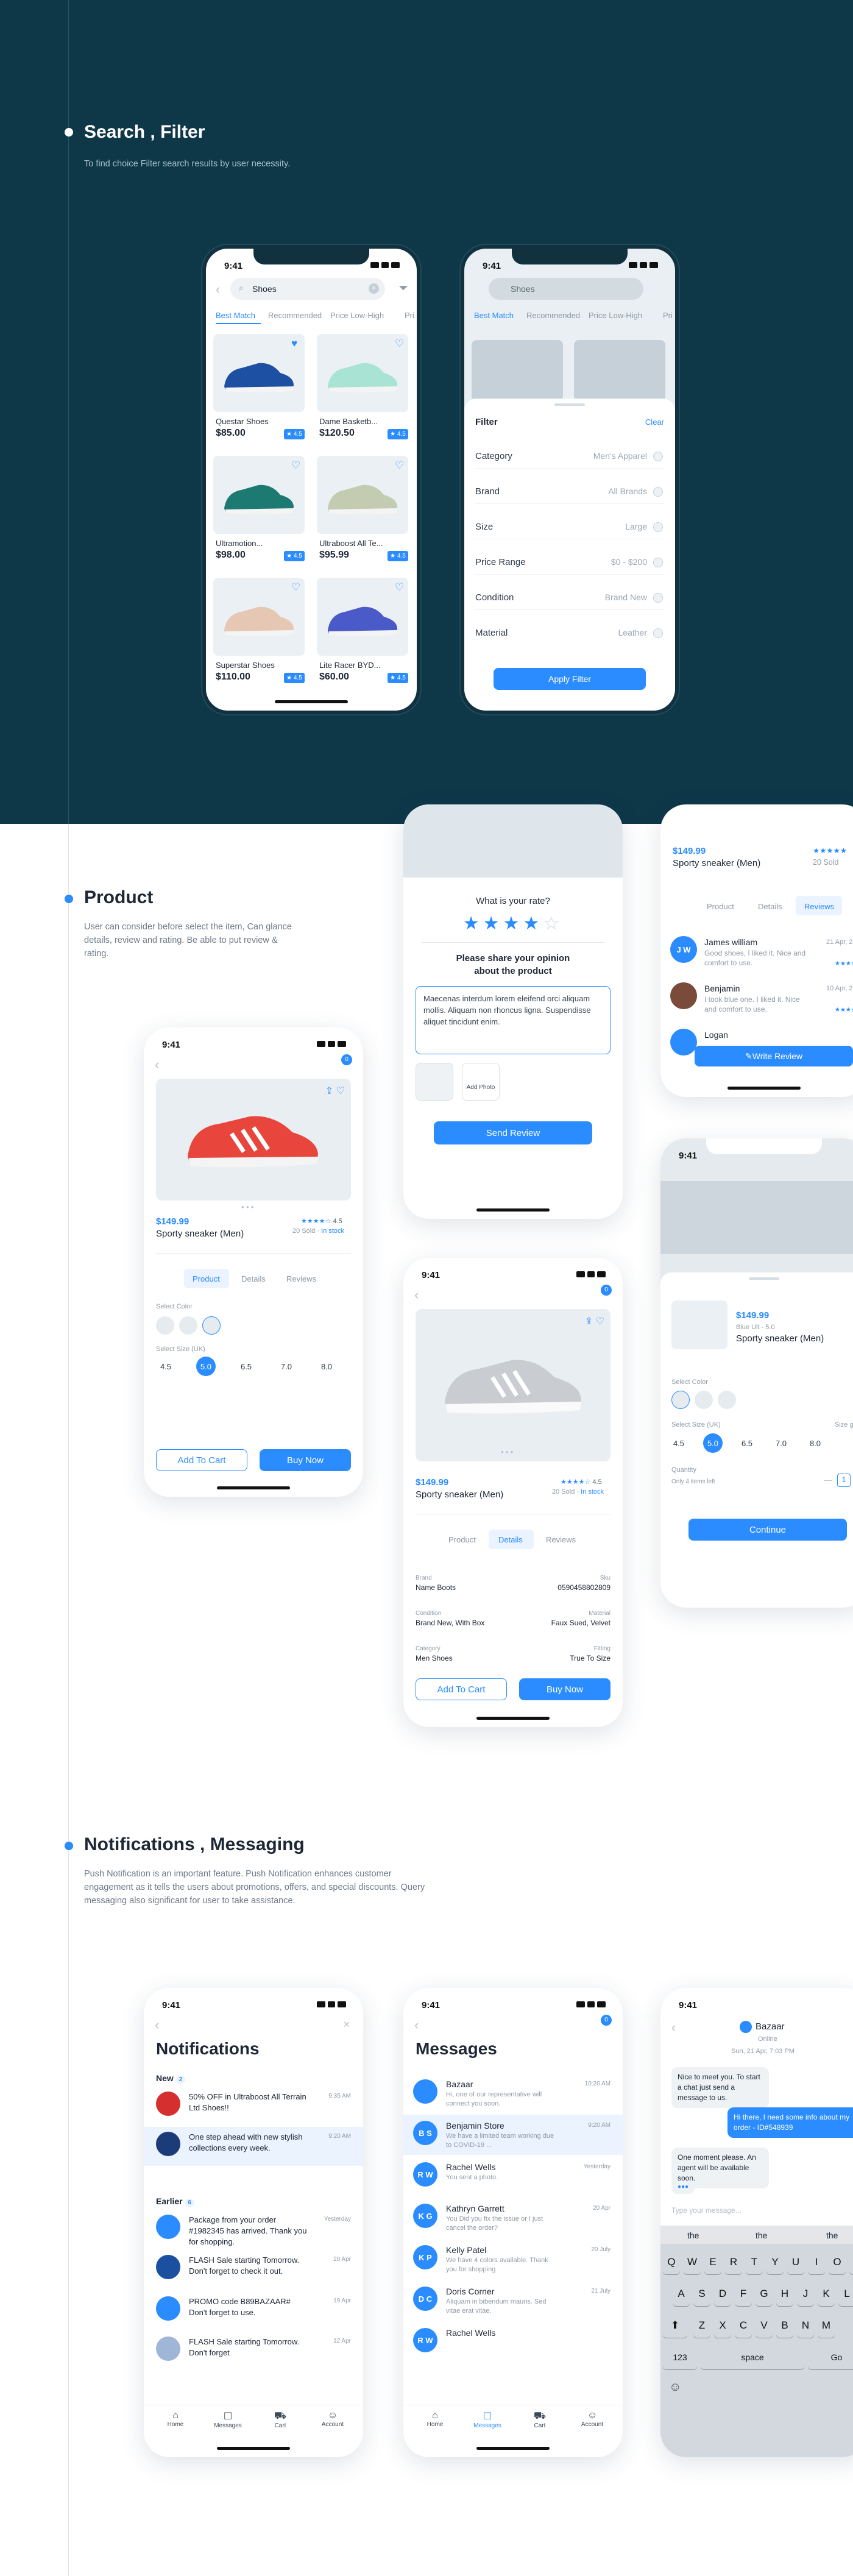 The image size is (853, 2576). I want to click on write-review-button: ✎ Write Review, so click(774, 1056).